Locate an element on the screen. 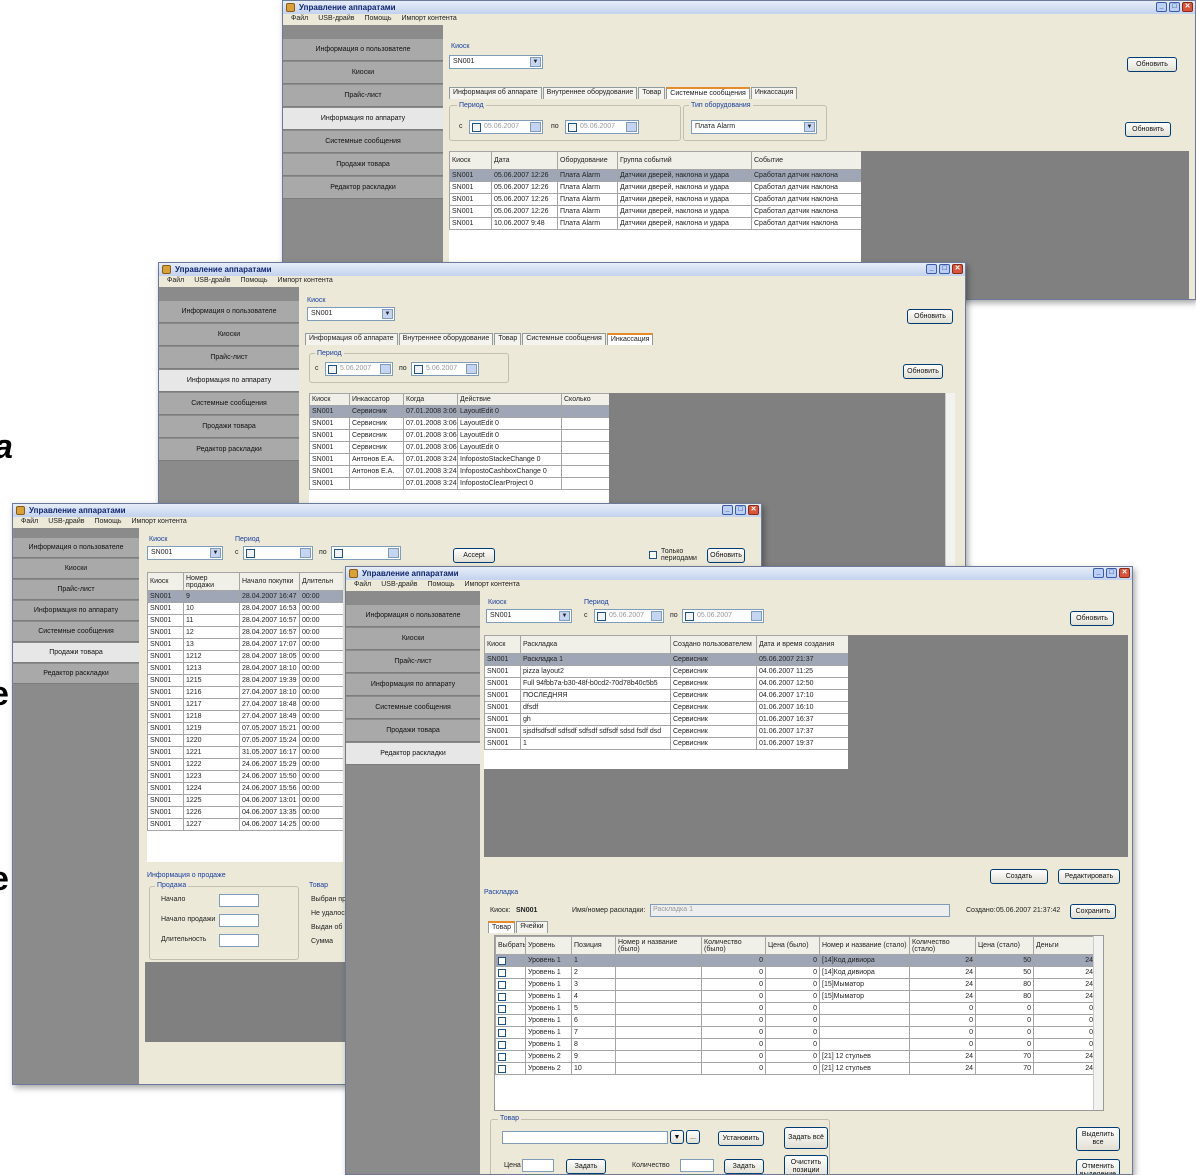 The image size is (1196, 1175). table-row: SN001 10 28.04.2007 16:53 00:00 is located at coordinates (245, 608).